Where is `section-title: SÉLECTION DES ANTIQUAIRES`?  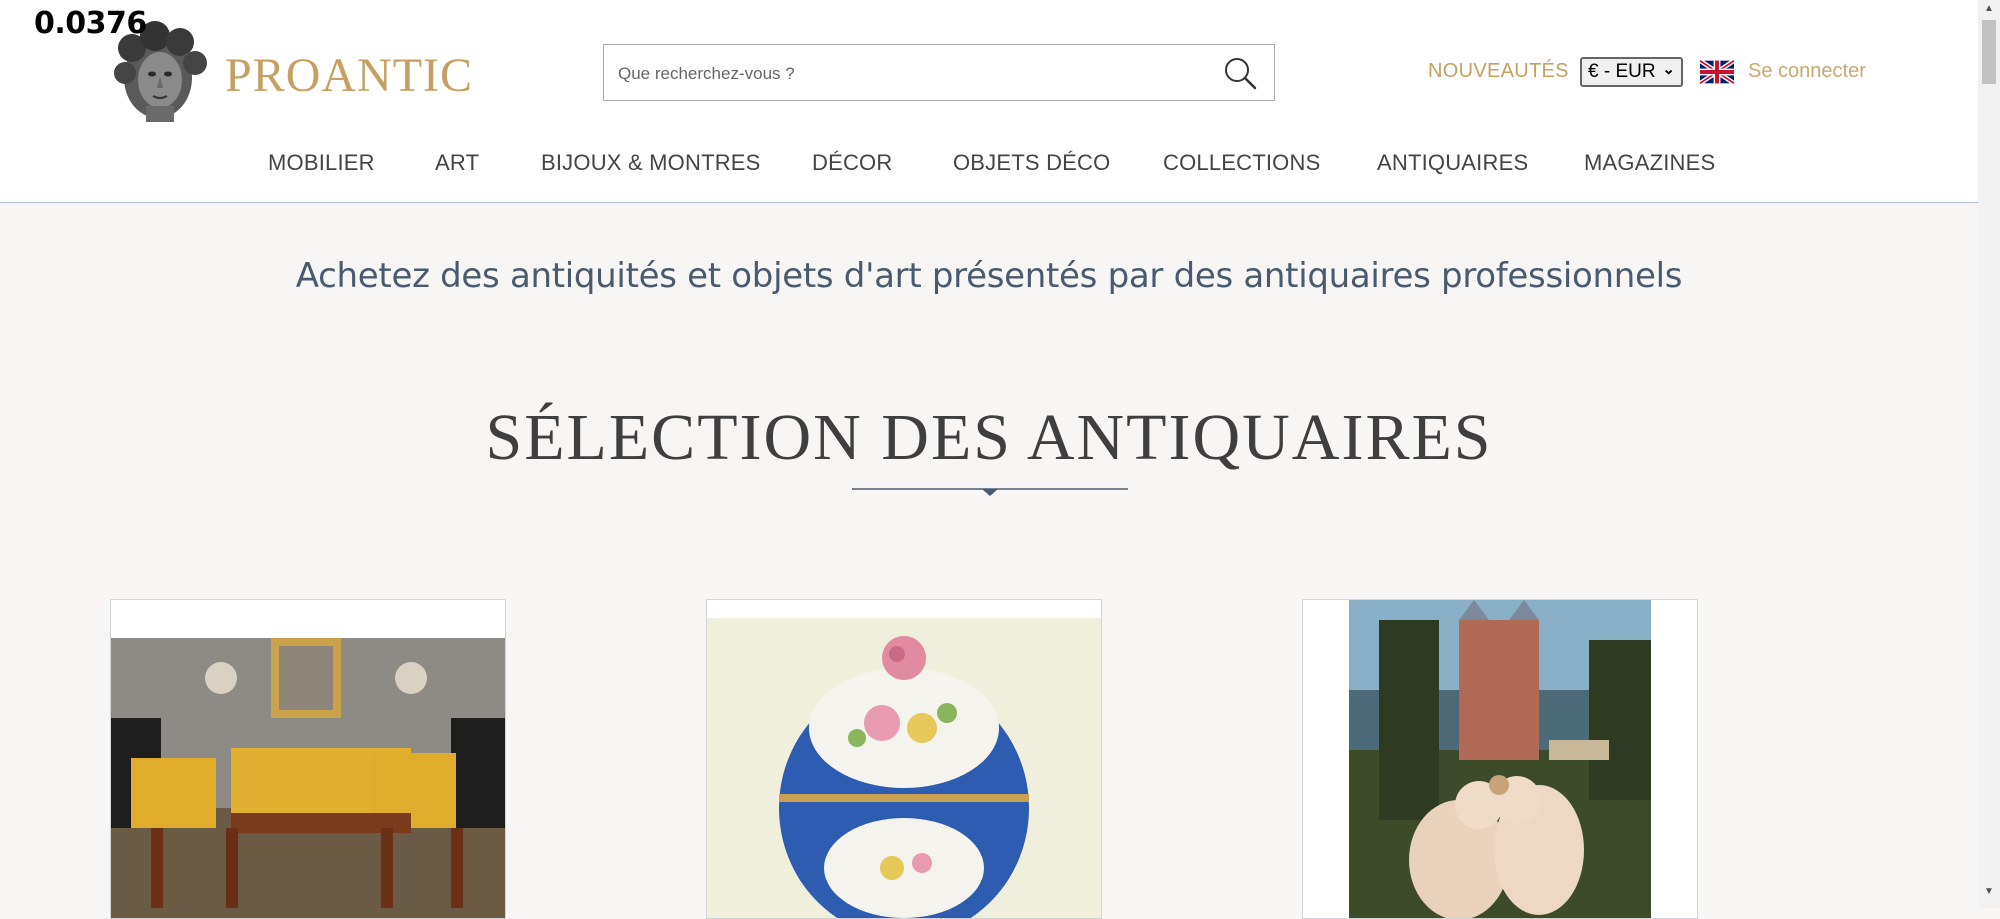
section-title: SÉLECTION DES ANTIQUAIRES is located at coordinates (989, 437).